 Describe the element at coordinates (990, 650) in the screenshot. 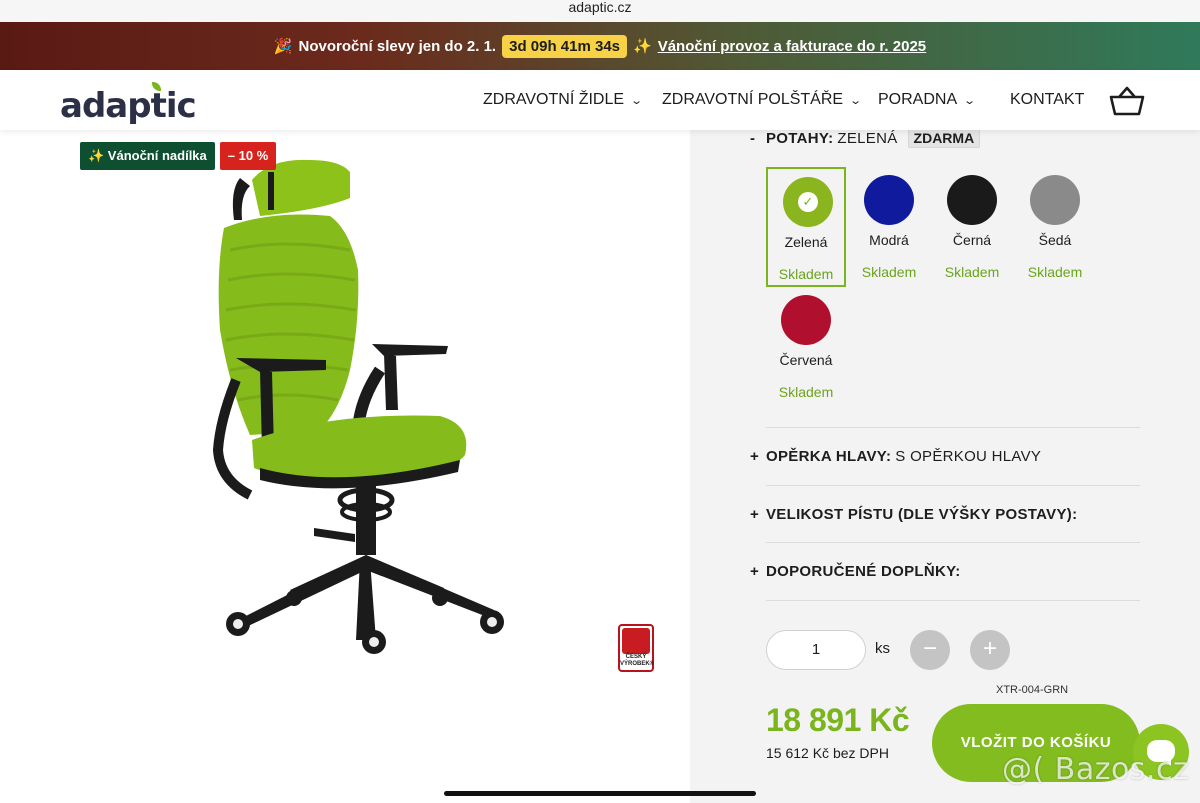

I see `increase-quantity-button: +` at that location.